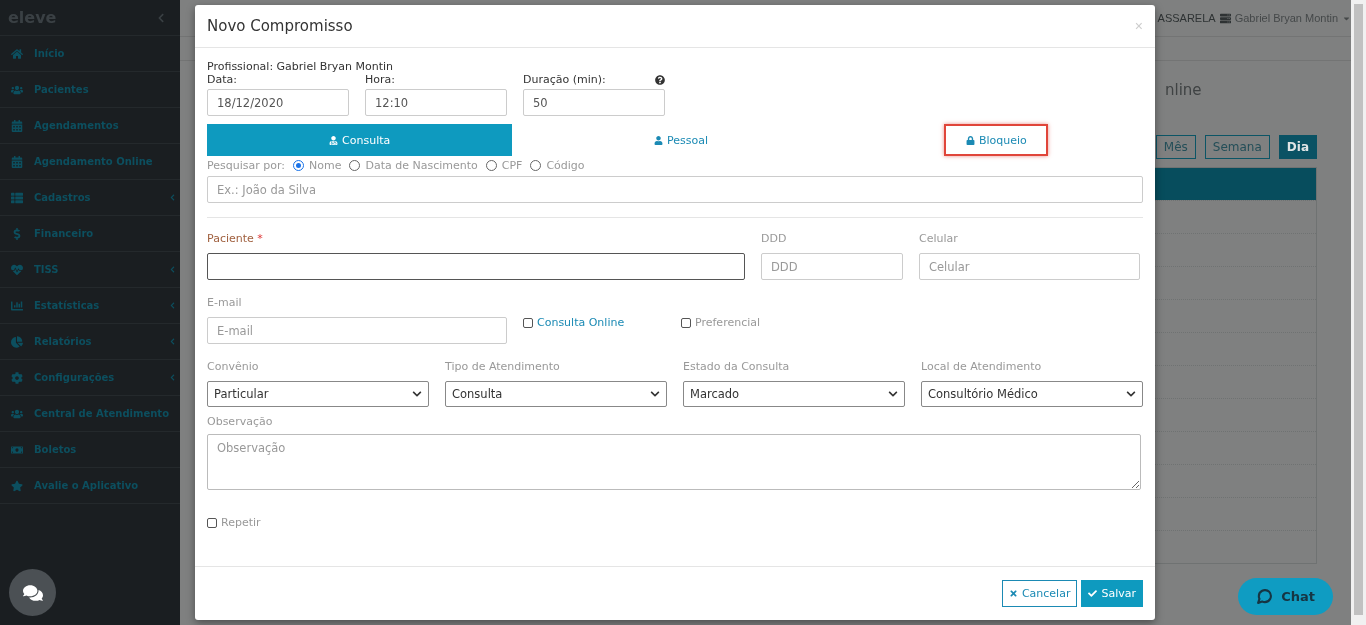 The image size is (1366, 625). What do you see at coordinates (1032, 394) in the screenshot?
I see `select-field: Consultório Médico` at bounding box center [1032, 394].